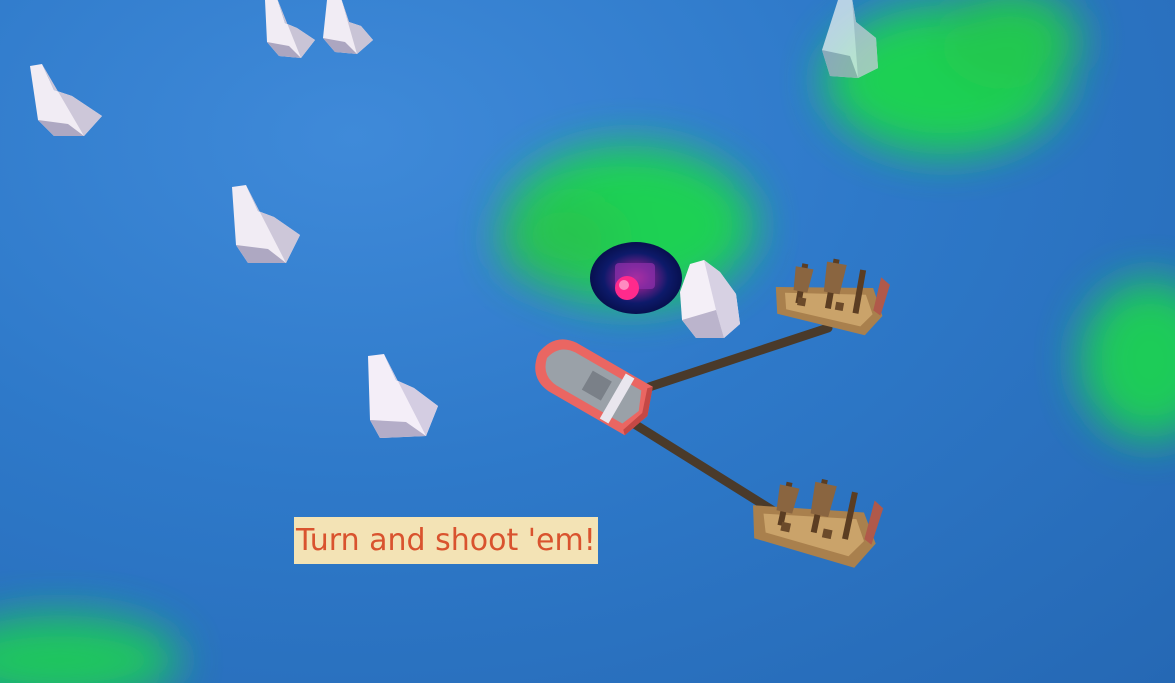 The height and width of the screenshot is (683, 1175). I want to click on fog-cloud-top-right, so click(952, 77).